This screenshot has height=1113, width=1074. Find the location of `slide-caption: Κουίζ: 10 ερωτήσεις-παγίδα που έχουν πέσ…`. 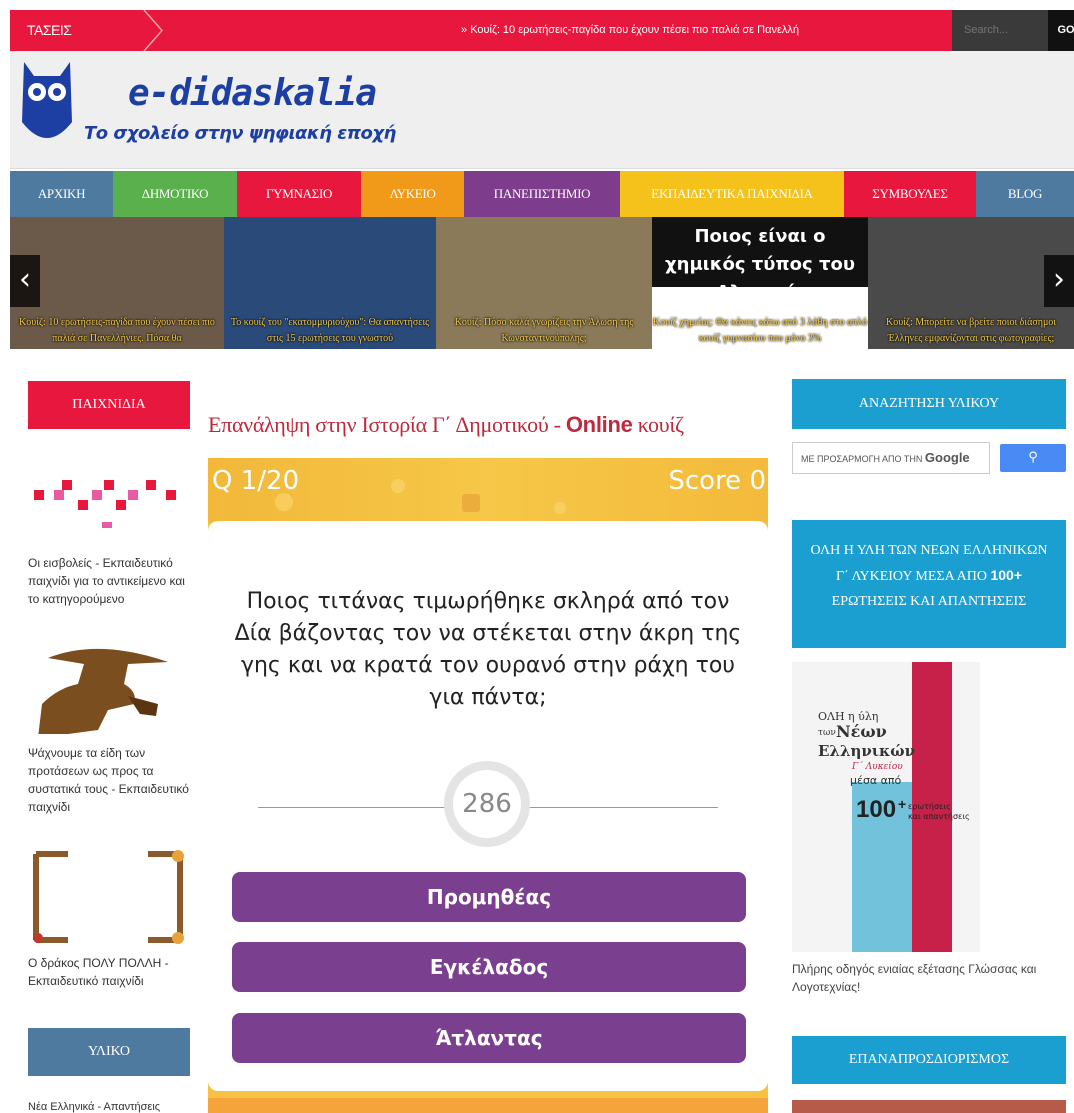

slide-caption: Κουίζ: 10 ερωτήσεις-παγίδα που έχουν πέσ… is located at coordinates (117, 330).